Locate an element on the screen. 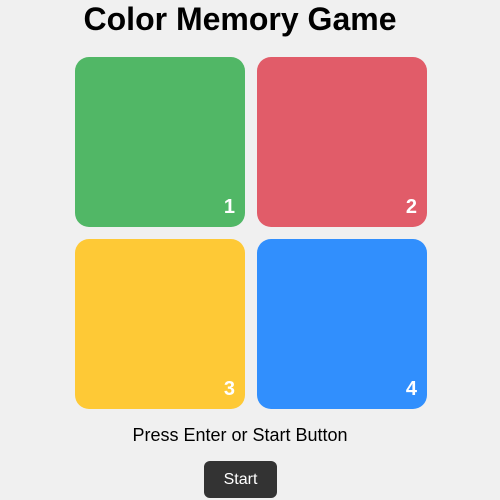  tile-1: 1 is located at coordinates (160, 142).